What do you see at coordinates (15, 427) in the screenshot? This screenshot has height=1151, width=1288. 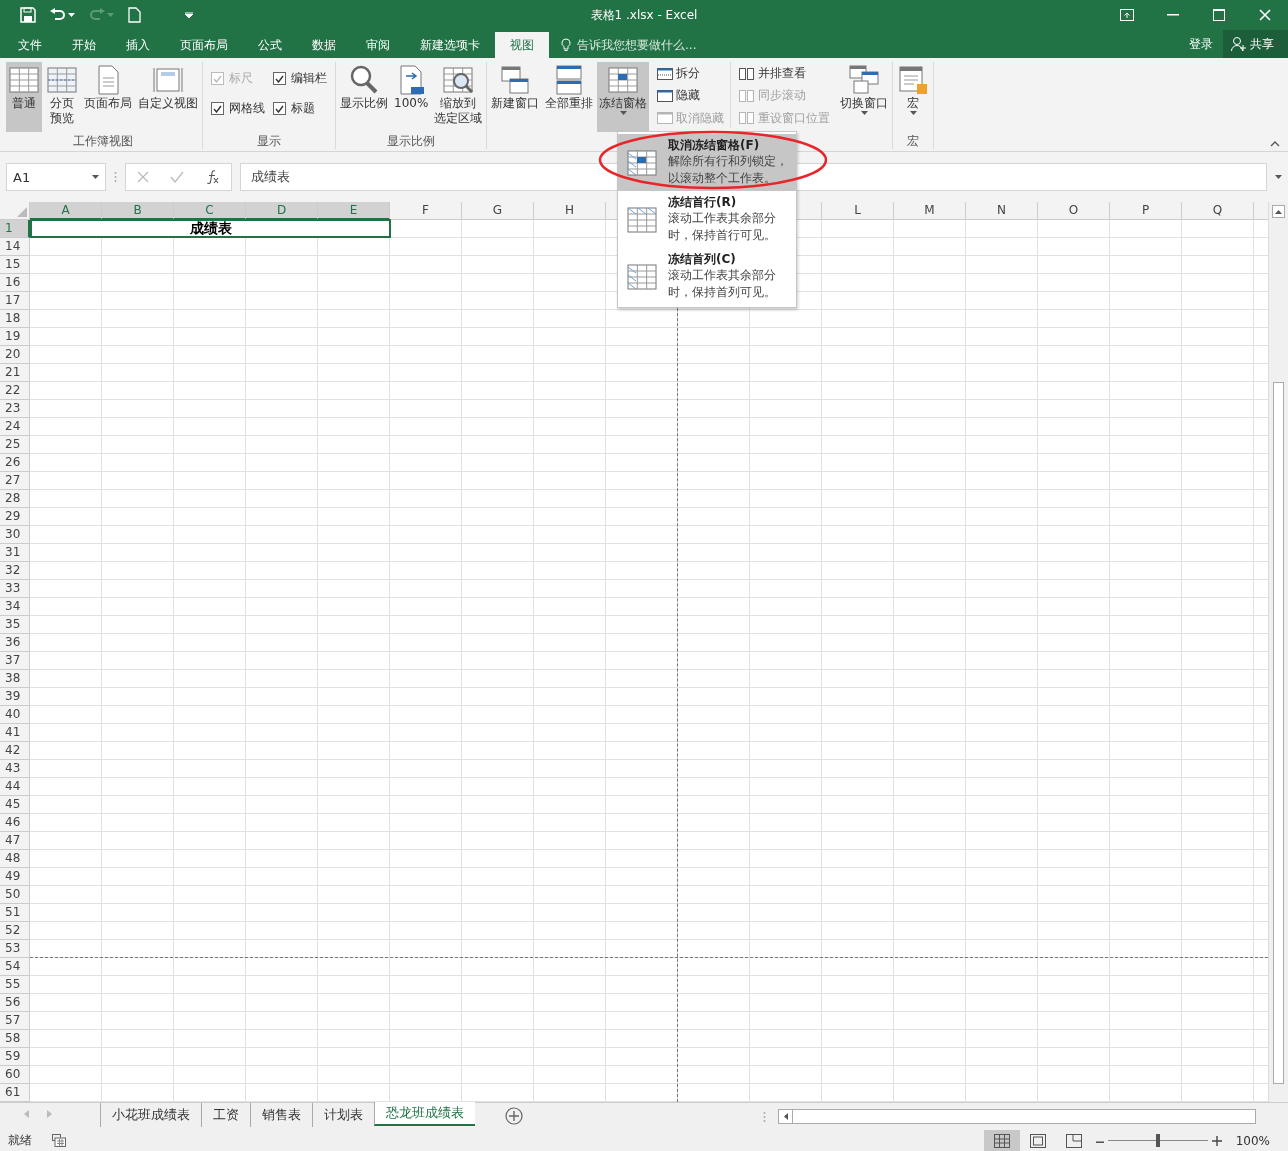 I see `row-header: 24` at bounding box center [15, 427].